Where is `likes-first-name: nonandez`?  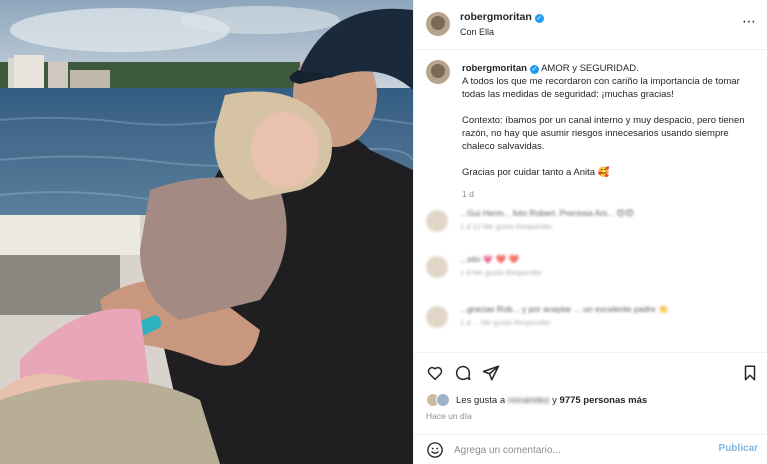 likes-first-name: nonandez is located at coordinates (529, 400).